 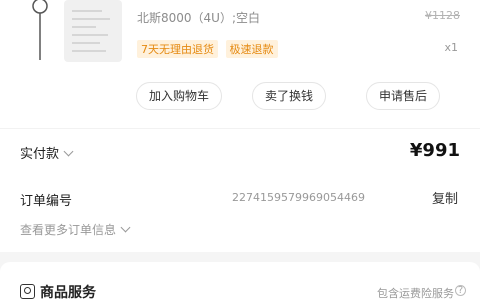 What do you see at coordinates (68, 230) in the screenshot?
I see `more-order-info-label: 查看更多订单信息` at bounding box center [68, 230].